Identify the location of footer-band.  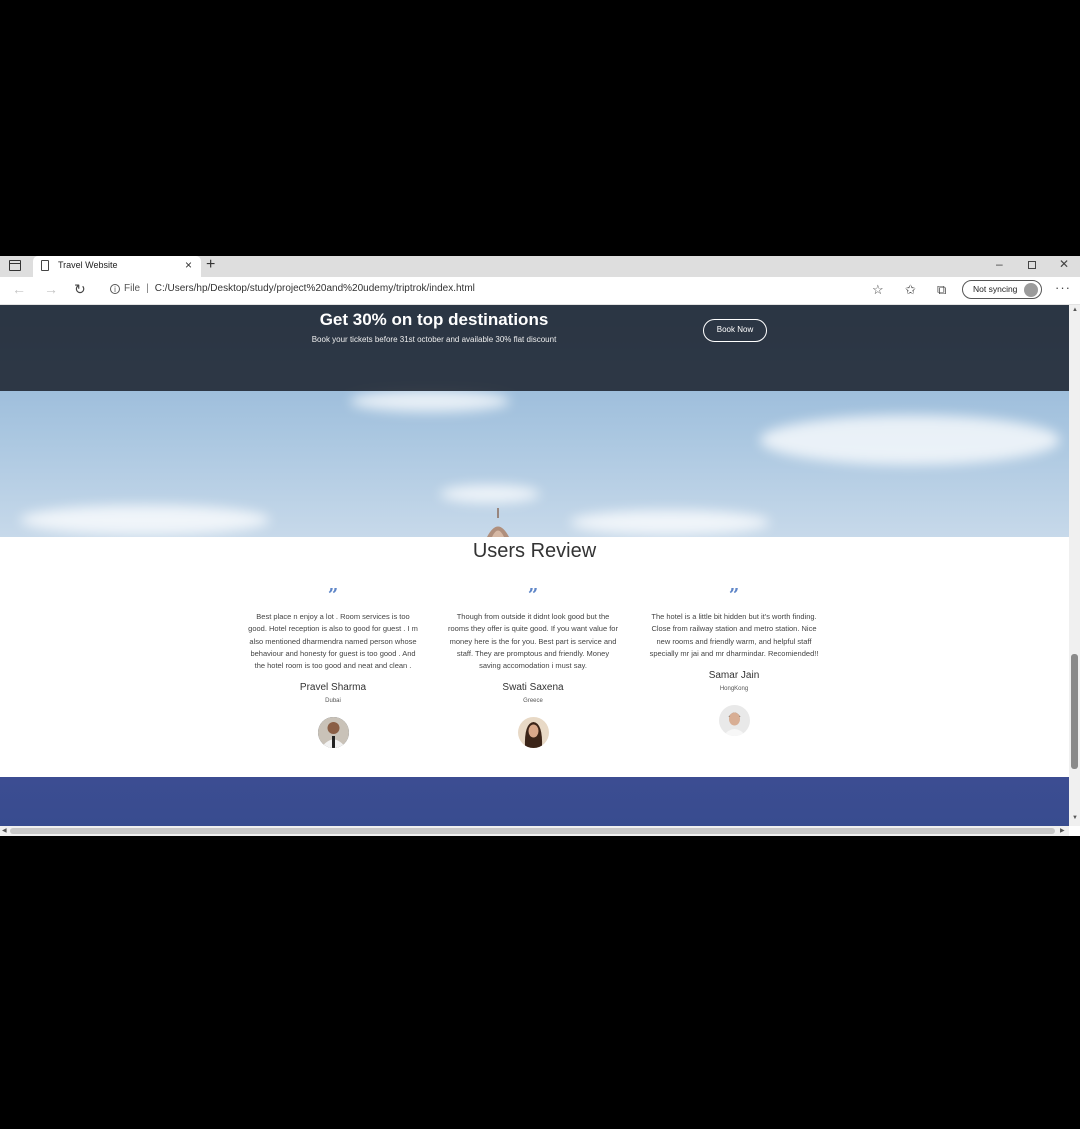
(534, 801).